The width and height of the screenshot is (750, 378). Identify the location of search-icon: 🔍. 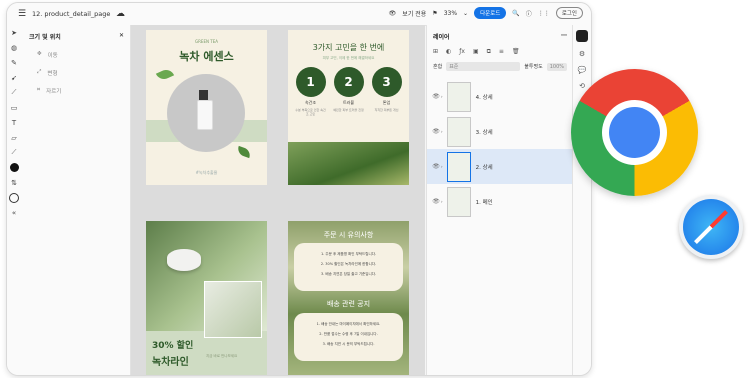
(515, 13).